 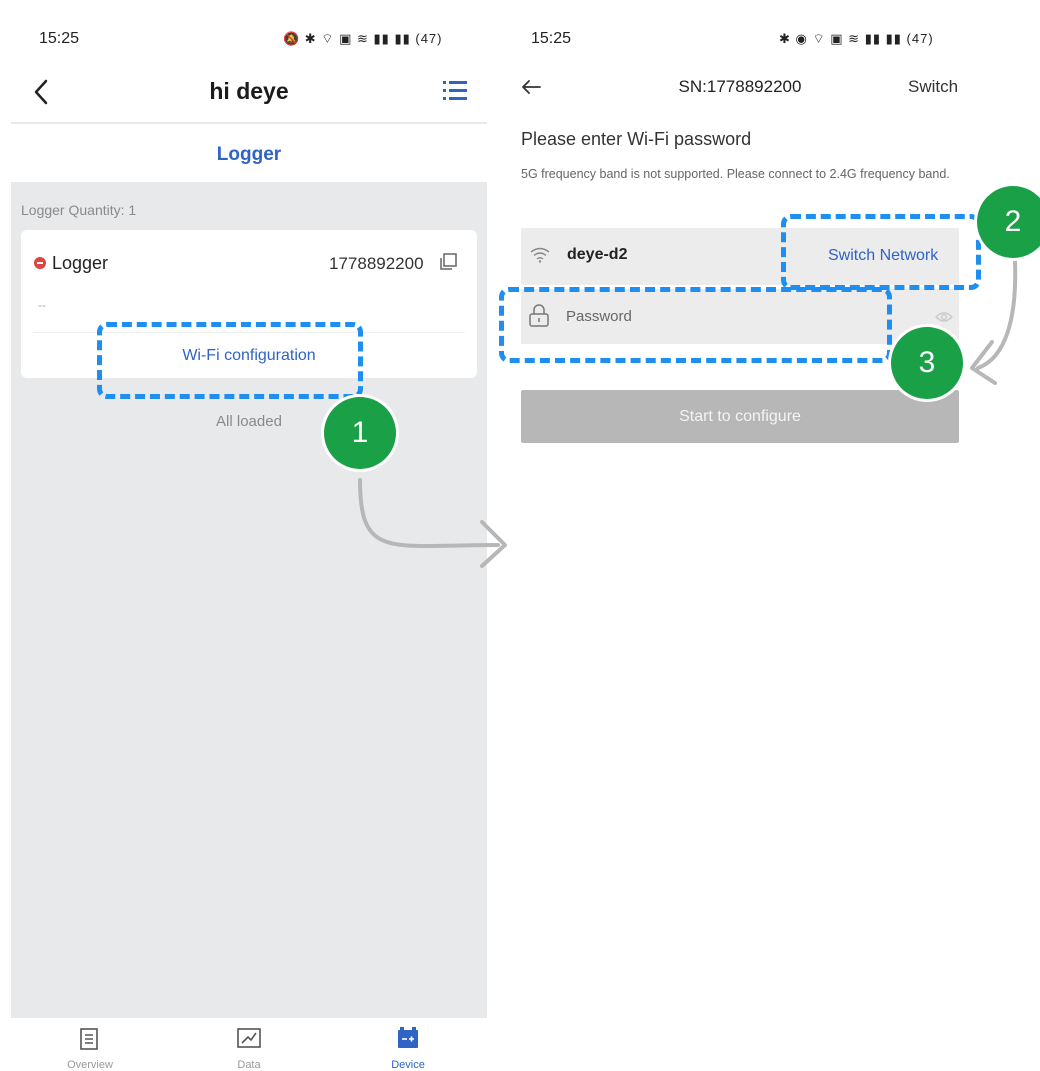 I want to click on highlight-switch-network, so click(x=881, y=252).